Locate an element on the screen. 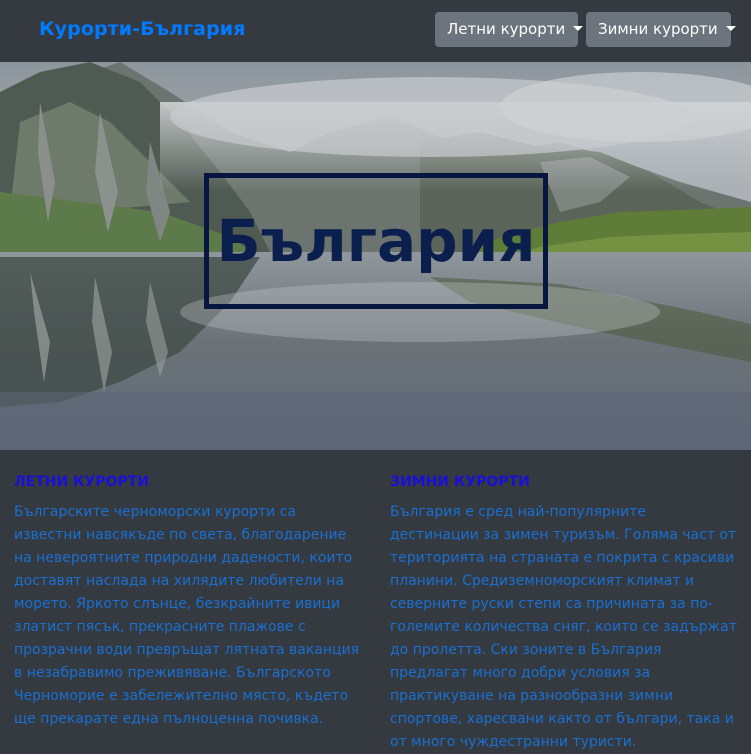  summer-resorts-dropdown-label: Летни курорти is located at coordinates (506, 29).